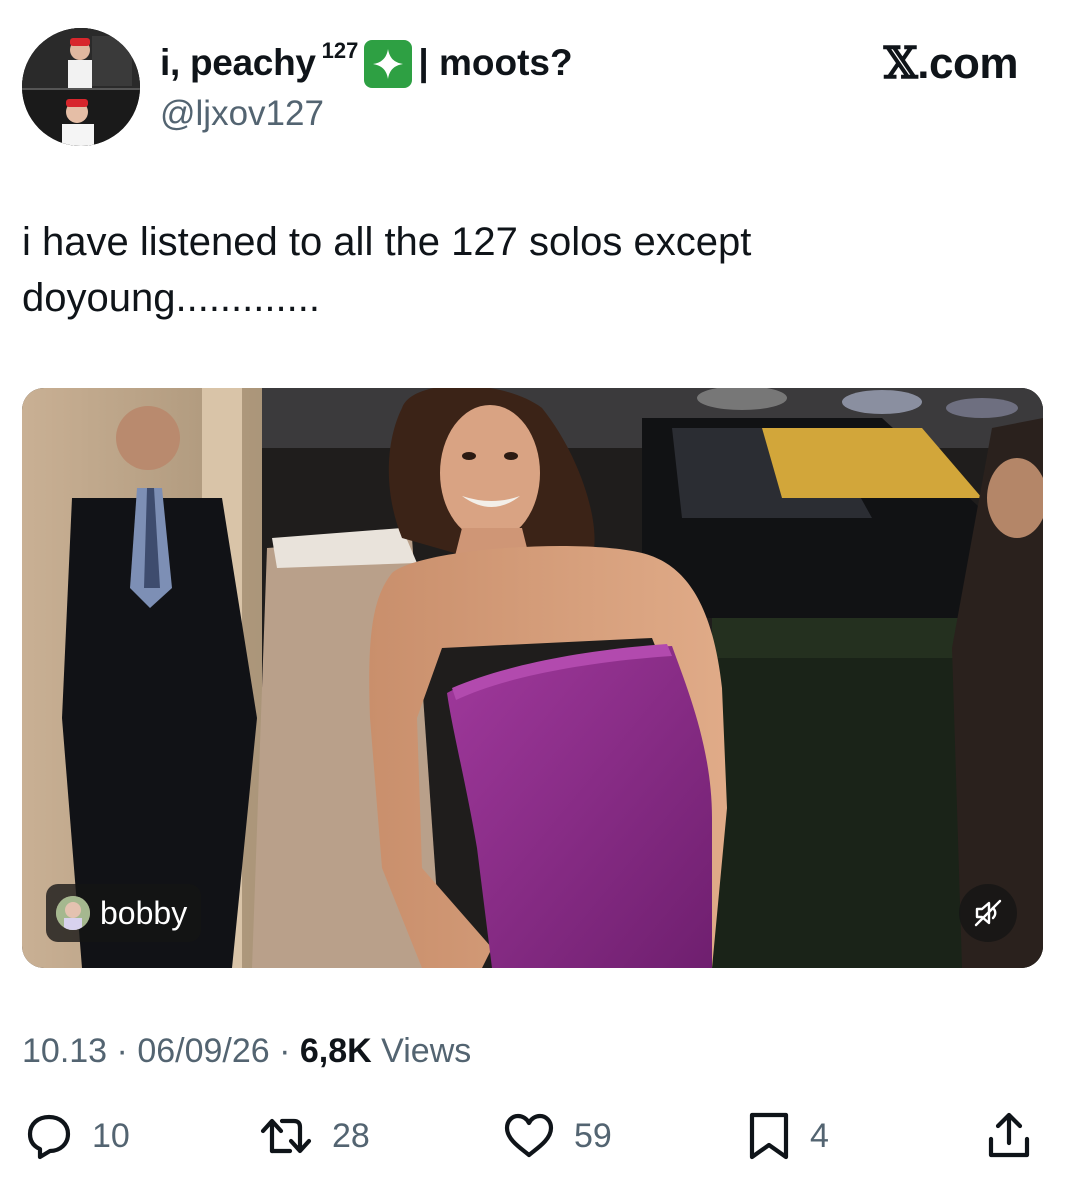 This screenshot has width=1066, height=1200. Describe the element at coordinates (593, 1135) in the screenshot. I see `like-count: 59` at that location.